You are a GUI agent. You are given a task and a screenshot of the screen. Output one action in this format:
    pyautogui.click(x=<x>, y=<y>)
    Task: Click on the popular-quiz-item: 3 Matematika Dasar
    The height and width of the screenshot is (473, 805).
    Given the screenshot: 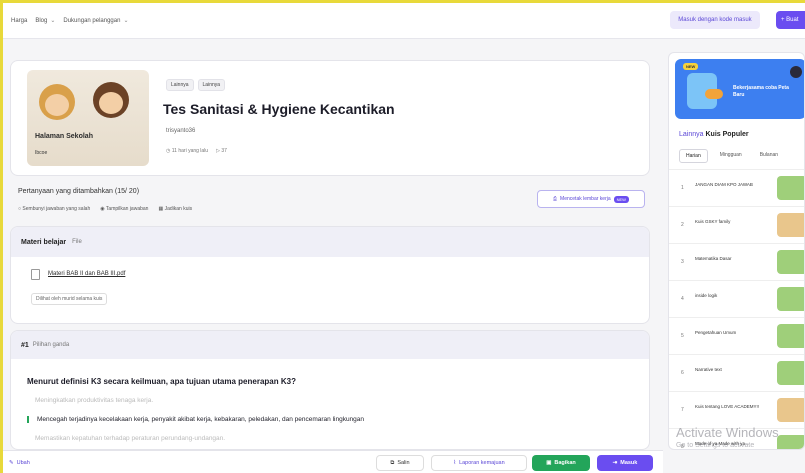 What is the action you would take?
    pyautogui.click(x=736, y=261)
    